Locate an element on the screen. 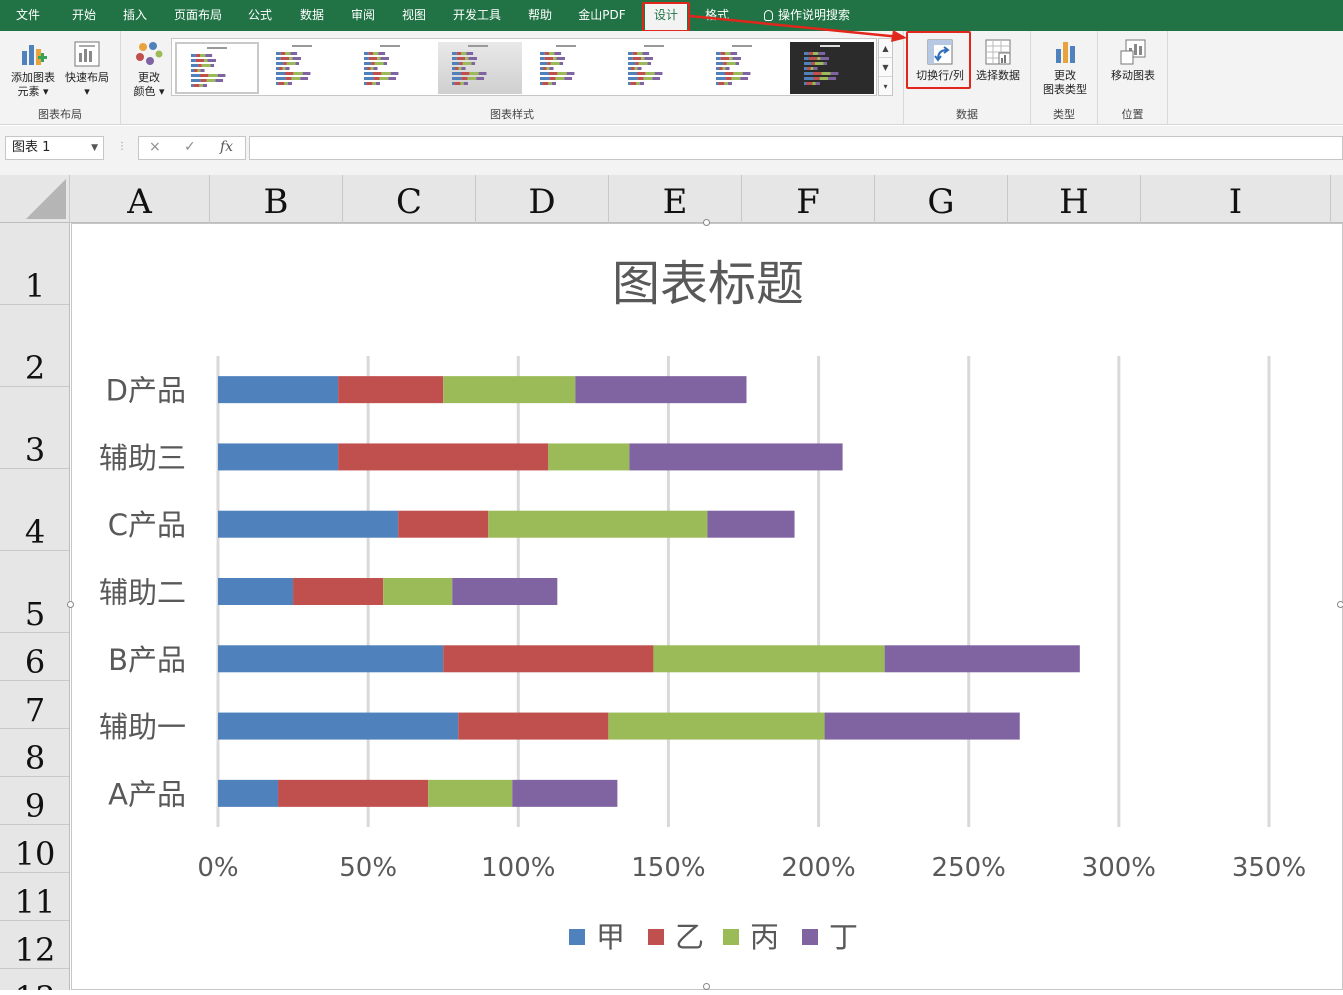 The height and width of the screenshot is (995, 1343). column-header-f: F is located at coordinates (808, 199).